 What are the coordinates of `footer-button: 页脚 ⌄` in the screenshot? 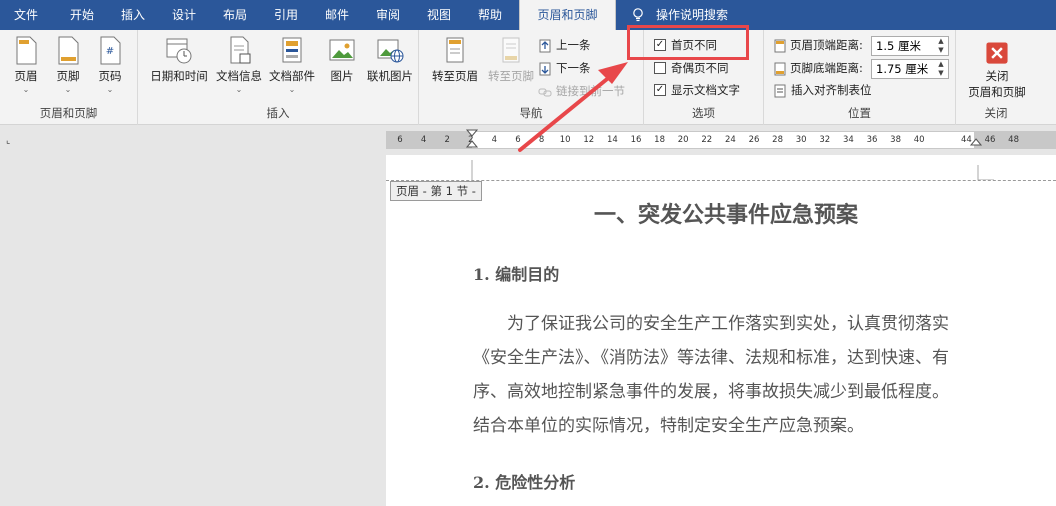 It's located at (68, 64).